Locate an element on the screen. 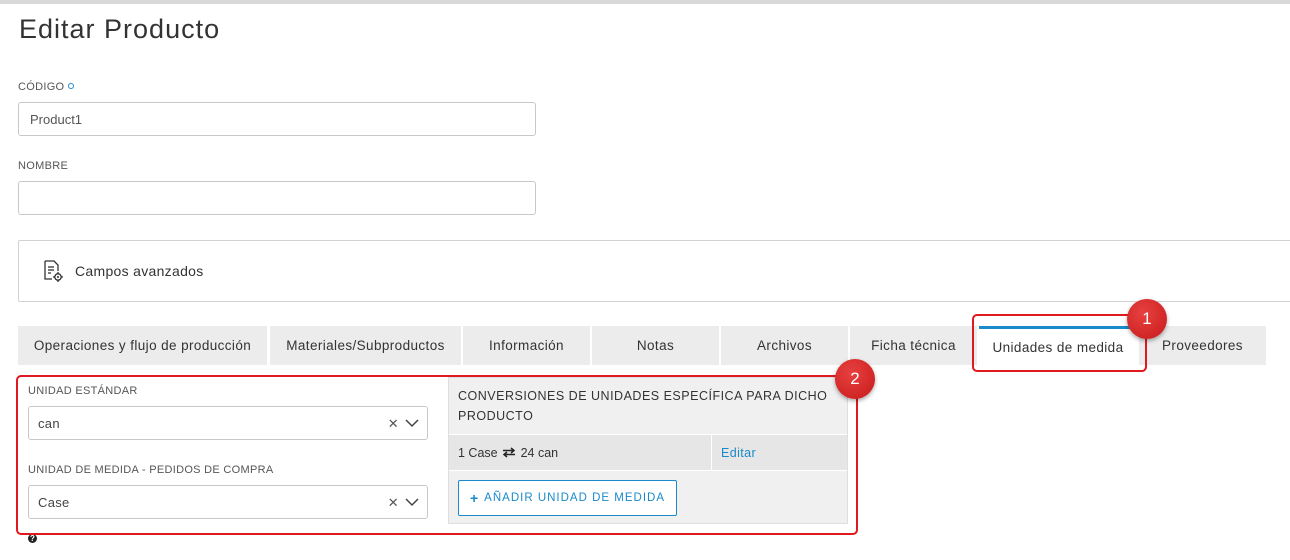 This screenshot has height=560, width=1290. tab-materials: Materiales/Subproductos is located at coordinates (365, 345).